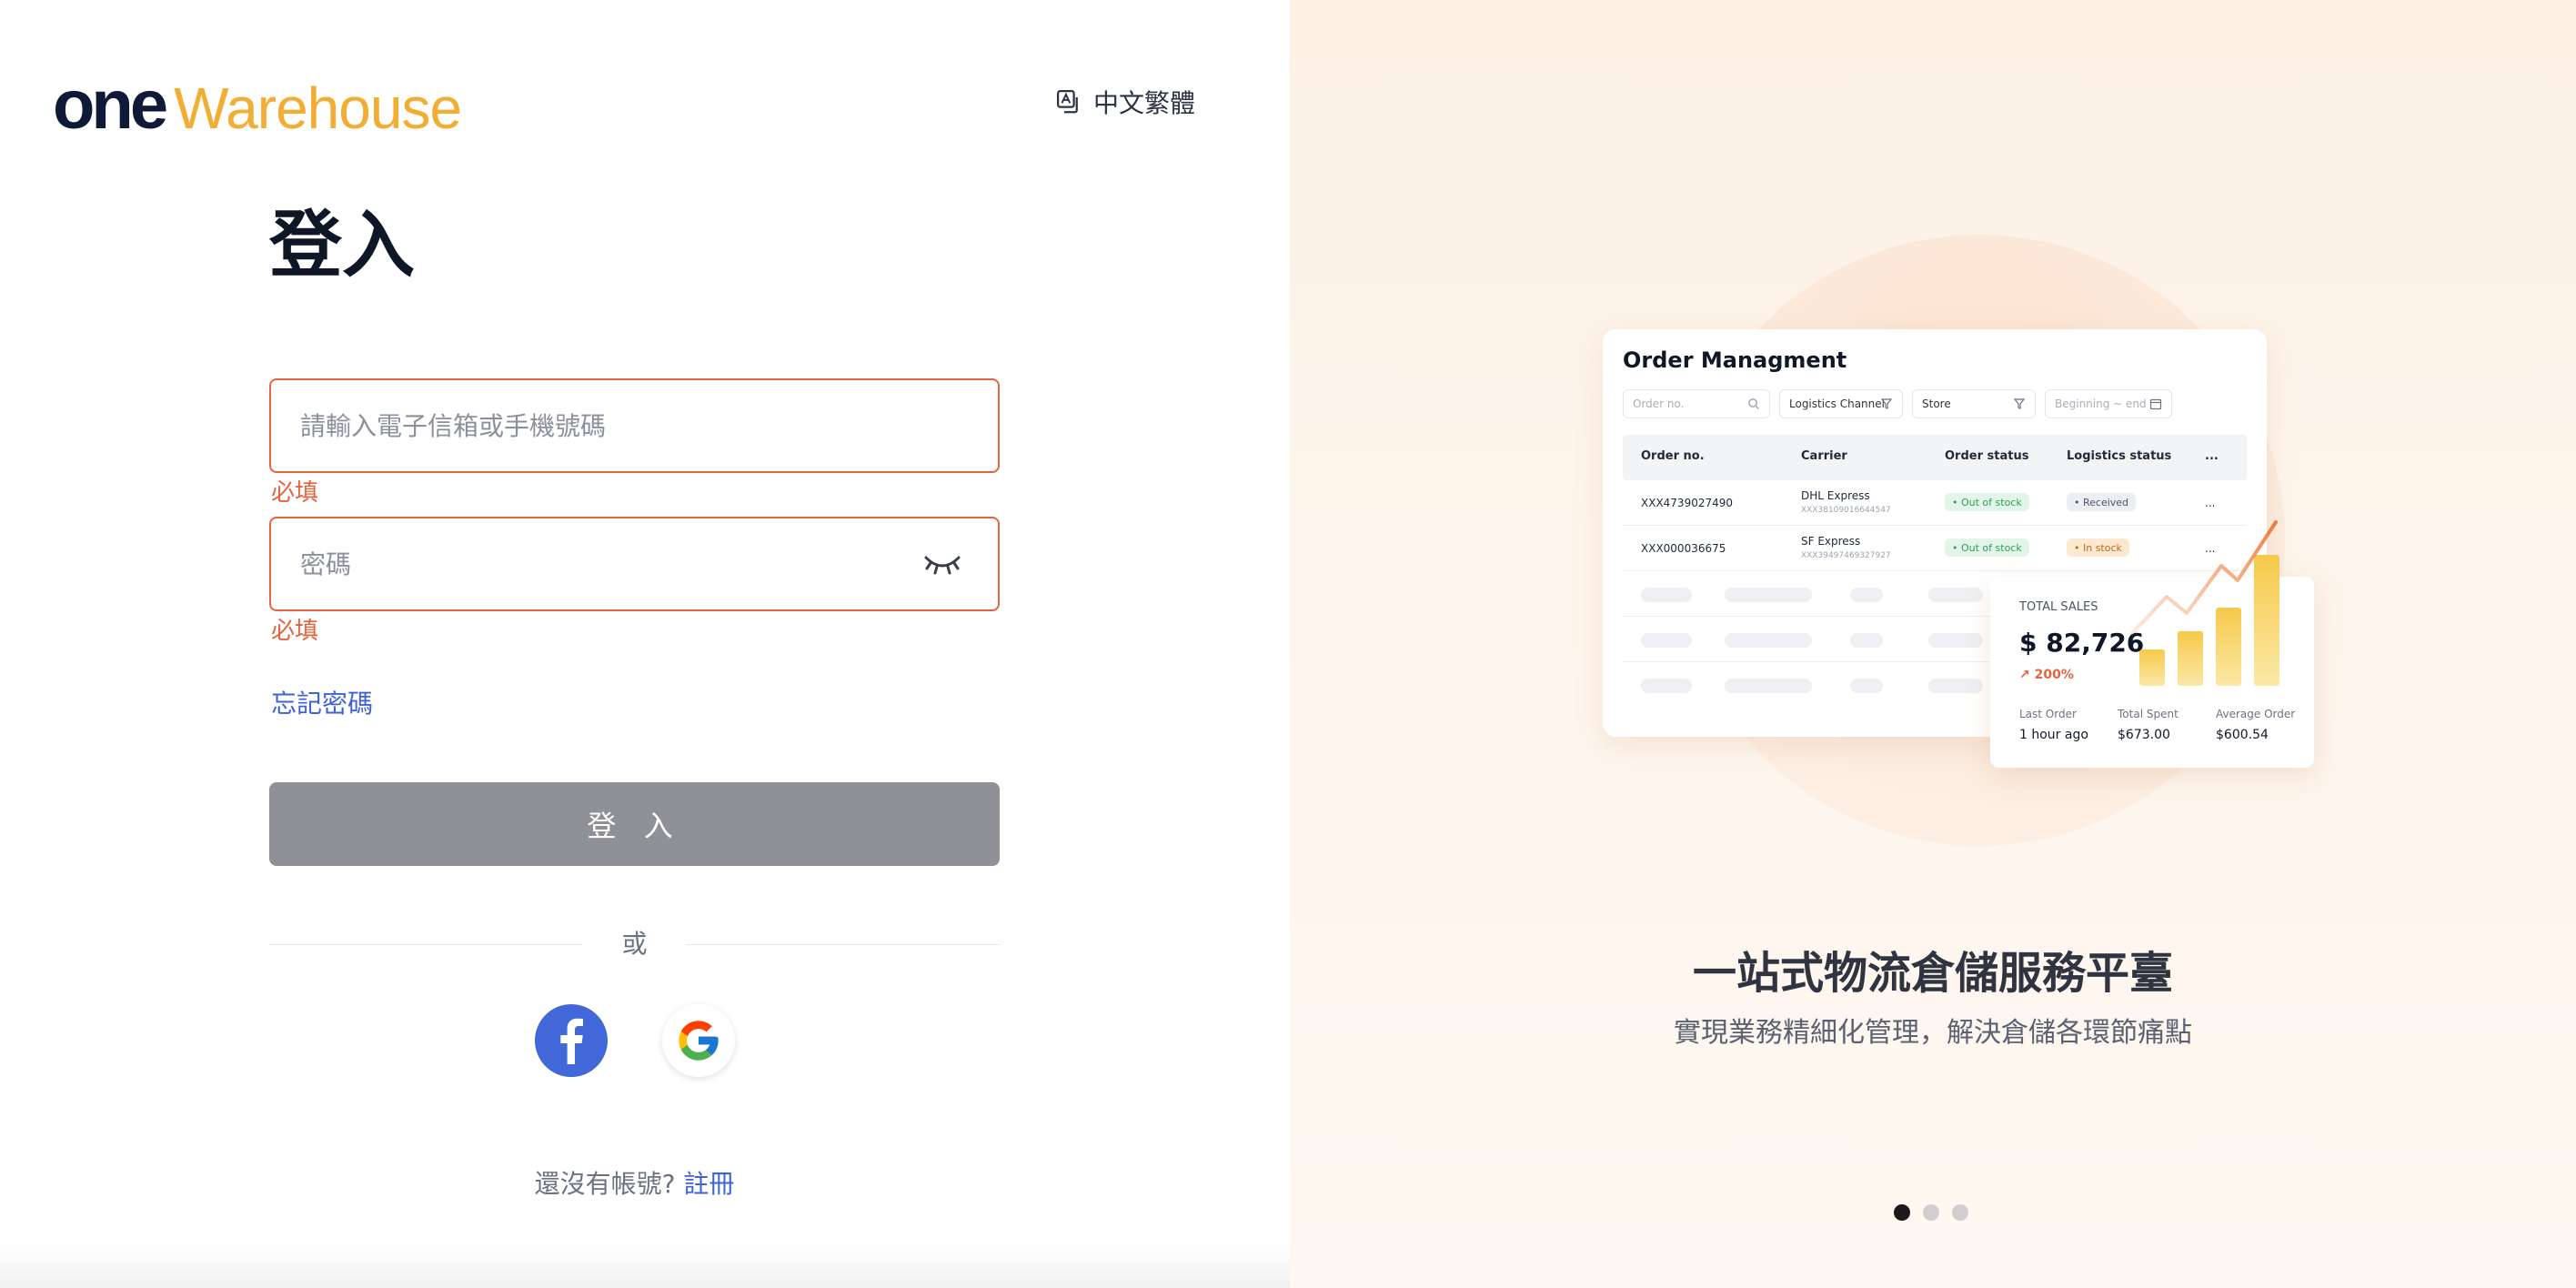 This screenshot has width=2576, height=1288. What do you see at coordinates (1659, 403) in the screenshot?
I see `filter-label: Order no.` at bounding box center [1659, 403].